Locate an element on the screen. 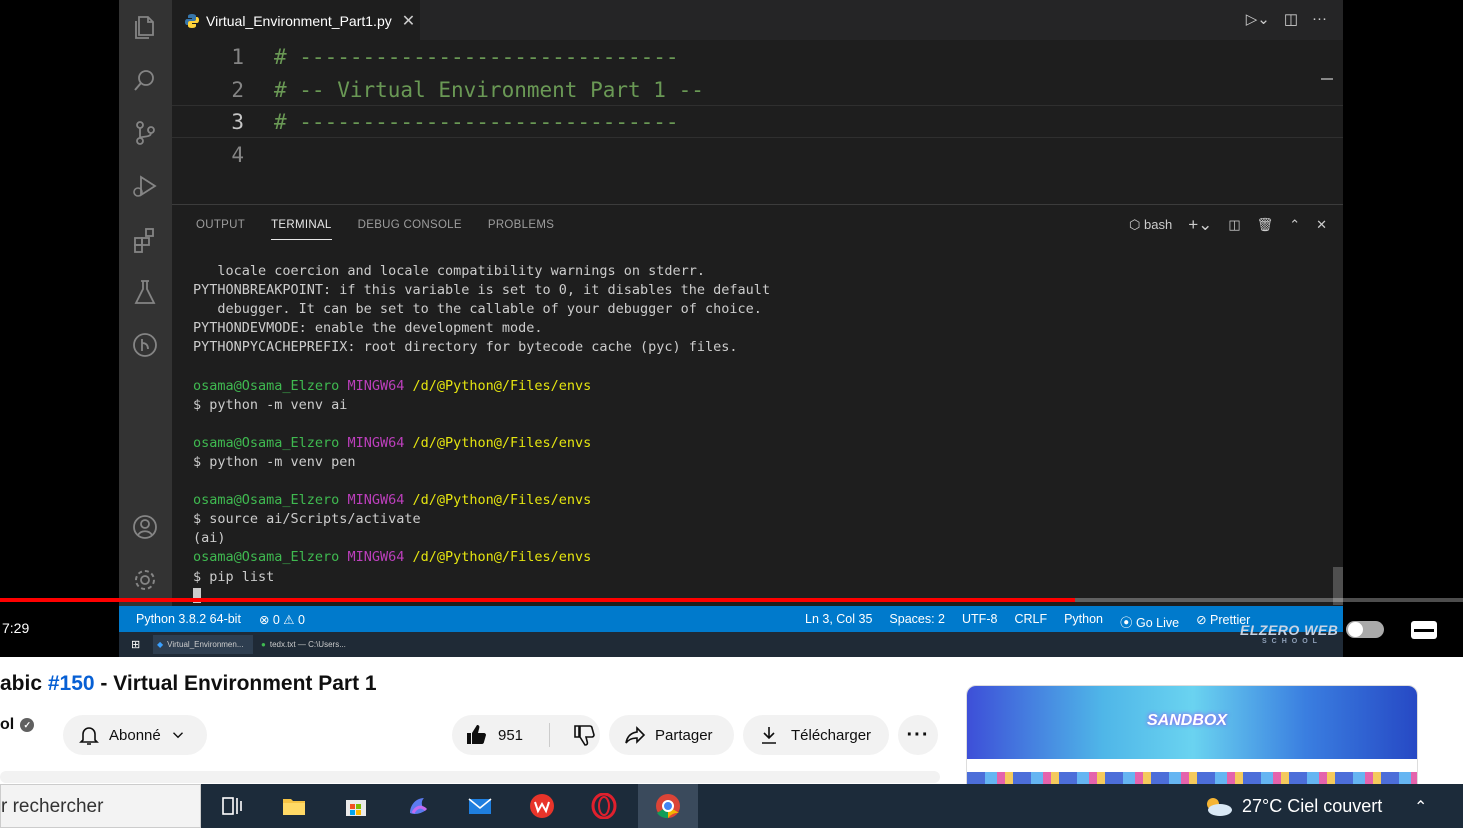 The image size is (1463, 828). download-button: Télécharger is located at coordinates (816, 735).